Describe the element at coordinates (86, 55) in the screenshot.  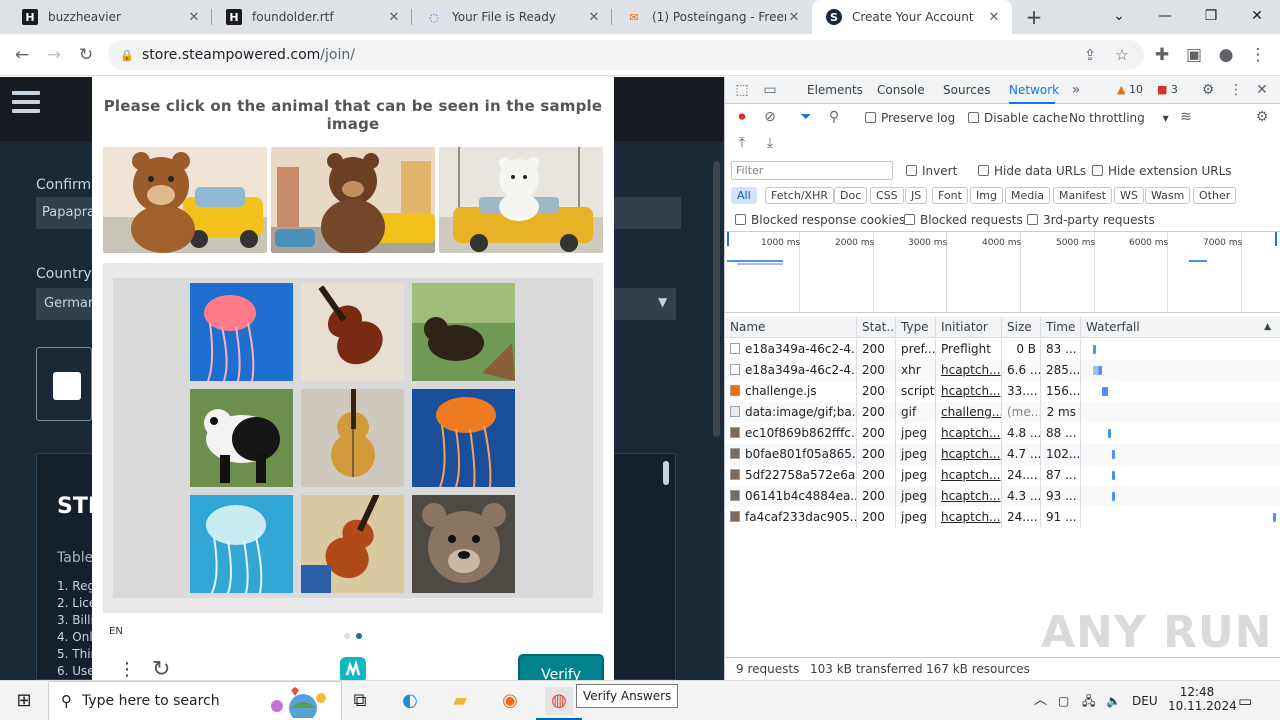
I see `reload-button: ↻` at that location.